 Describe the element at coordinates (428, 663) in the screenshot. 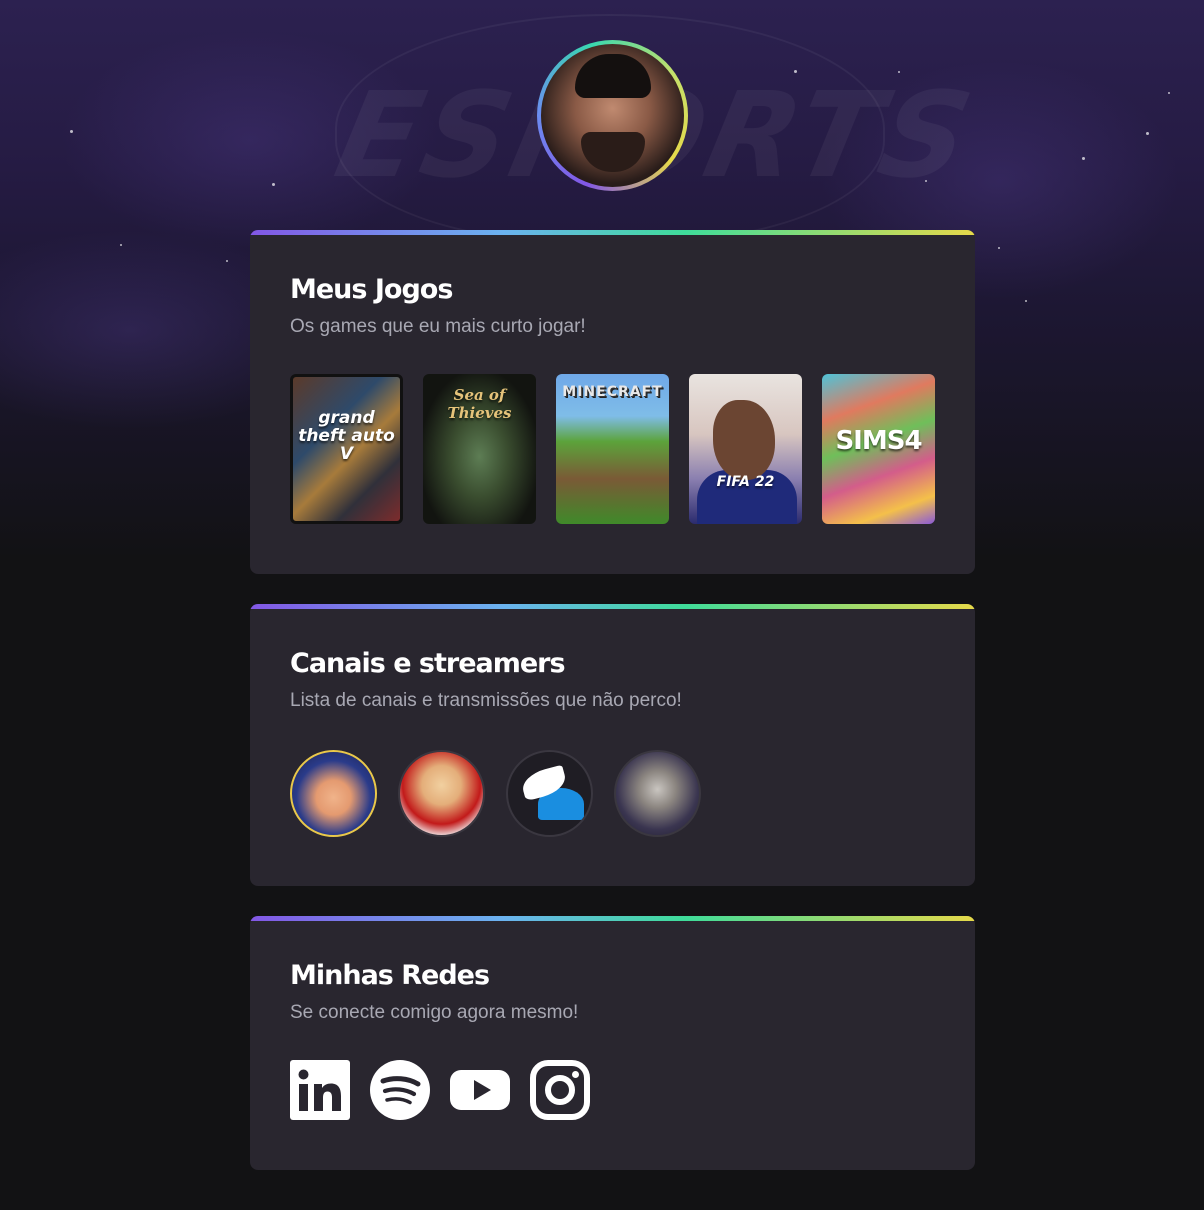

I see `streamers-card-title: Canais e streamers` at that location.